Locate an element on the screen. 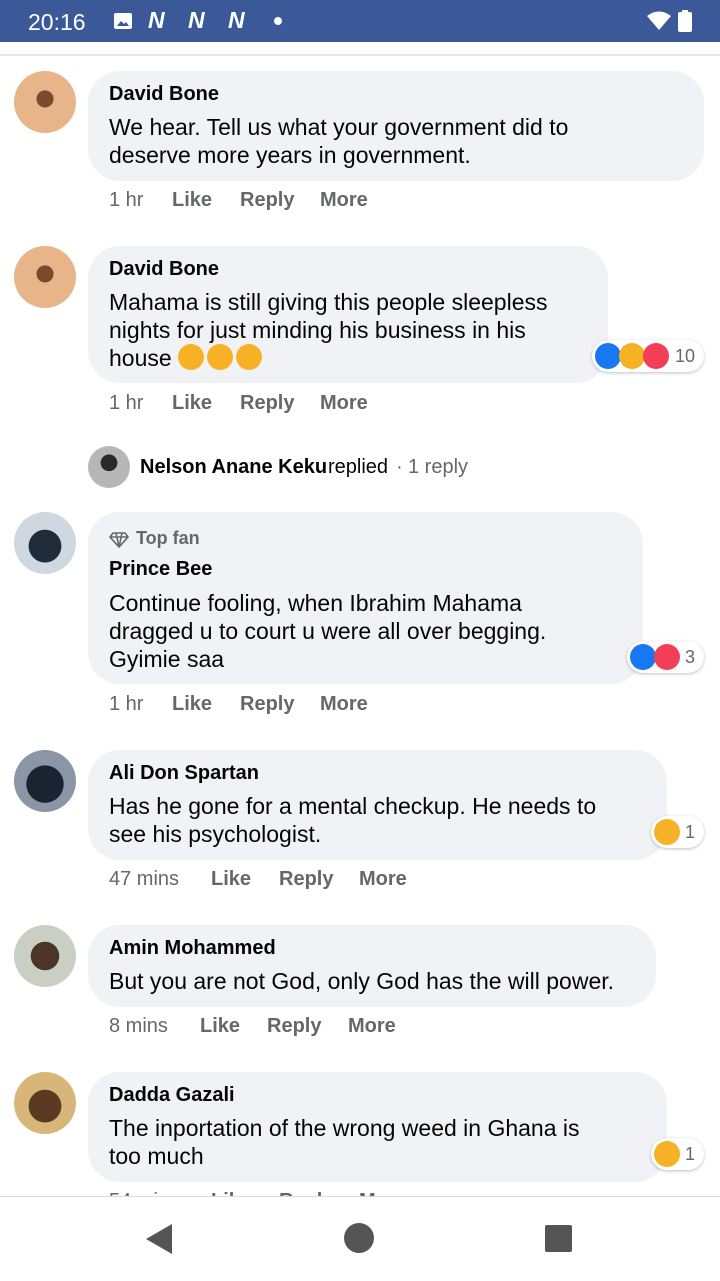  comment-text: deserve more years in government. is located at coordinates (290, 155).